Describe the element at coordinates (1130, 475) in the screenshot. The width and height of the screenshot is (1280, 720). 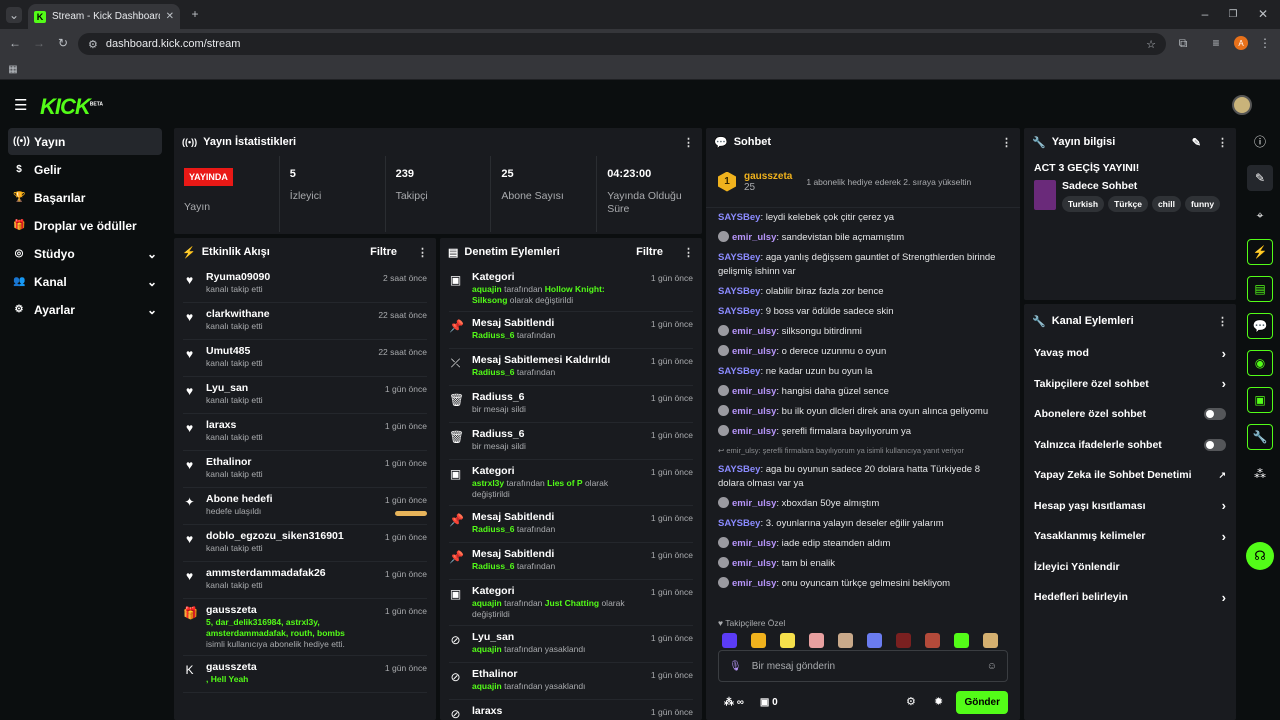
I see `channel-action-row: Yapay Zeka ile Sohbet Denetimi ↗` at that location.